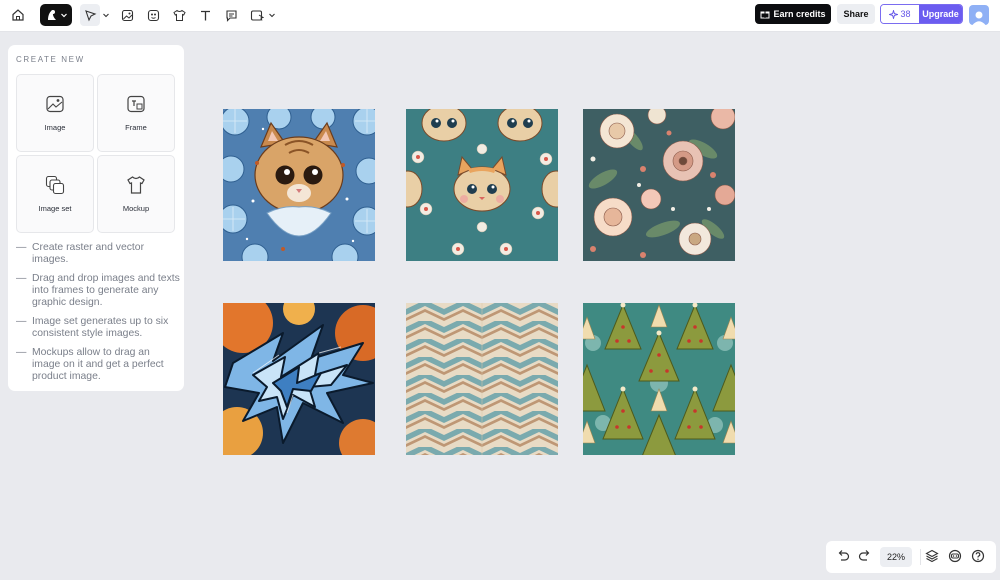  I want to click on top-toolbar: Earn credits Share 38 Upgrade, so click(500, 16).